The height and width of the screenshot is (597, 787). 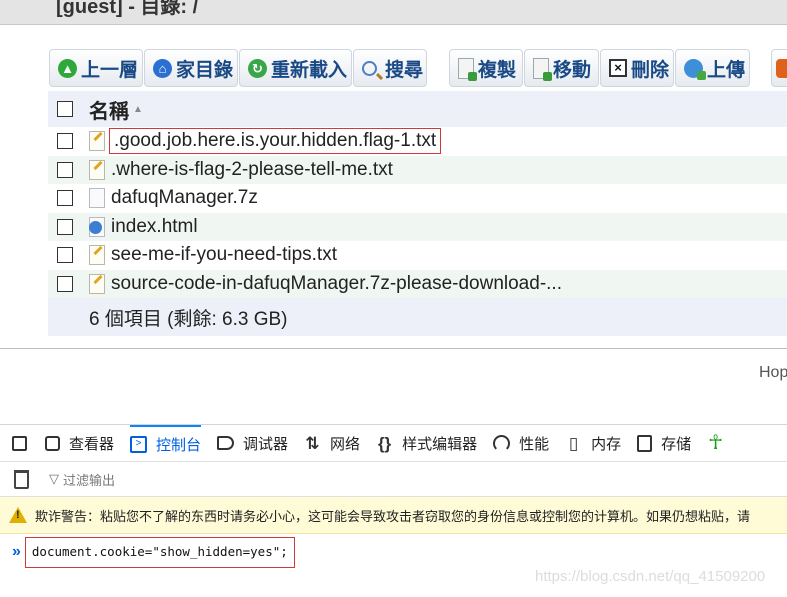 I want to click on tab-style-editor-label: 样式编辑器, so click(x=440, y=444).